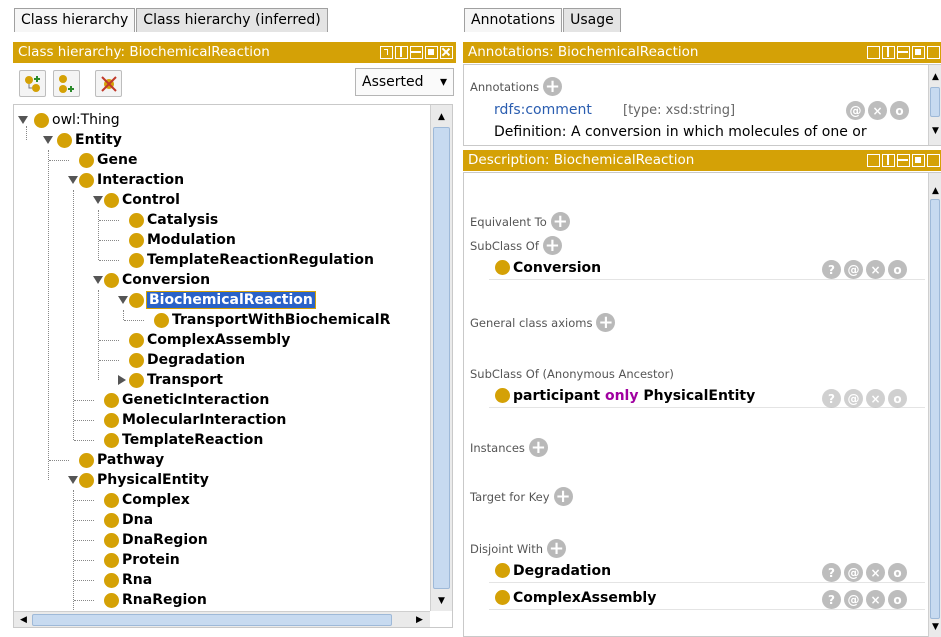  I want to click on scroll-right-icon: ▶, so click(419, 619).